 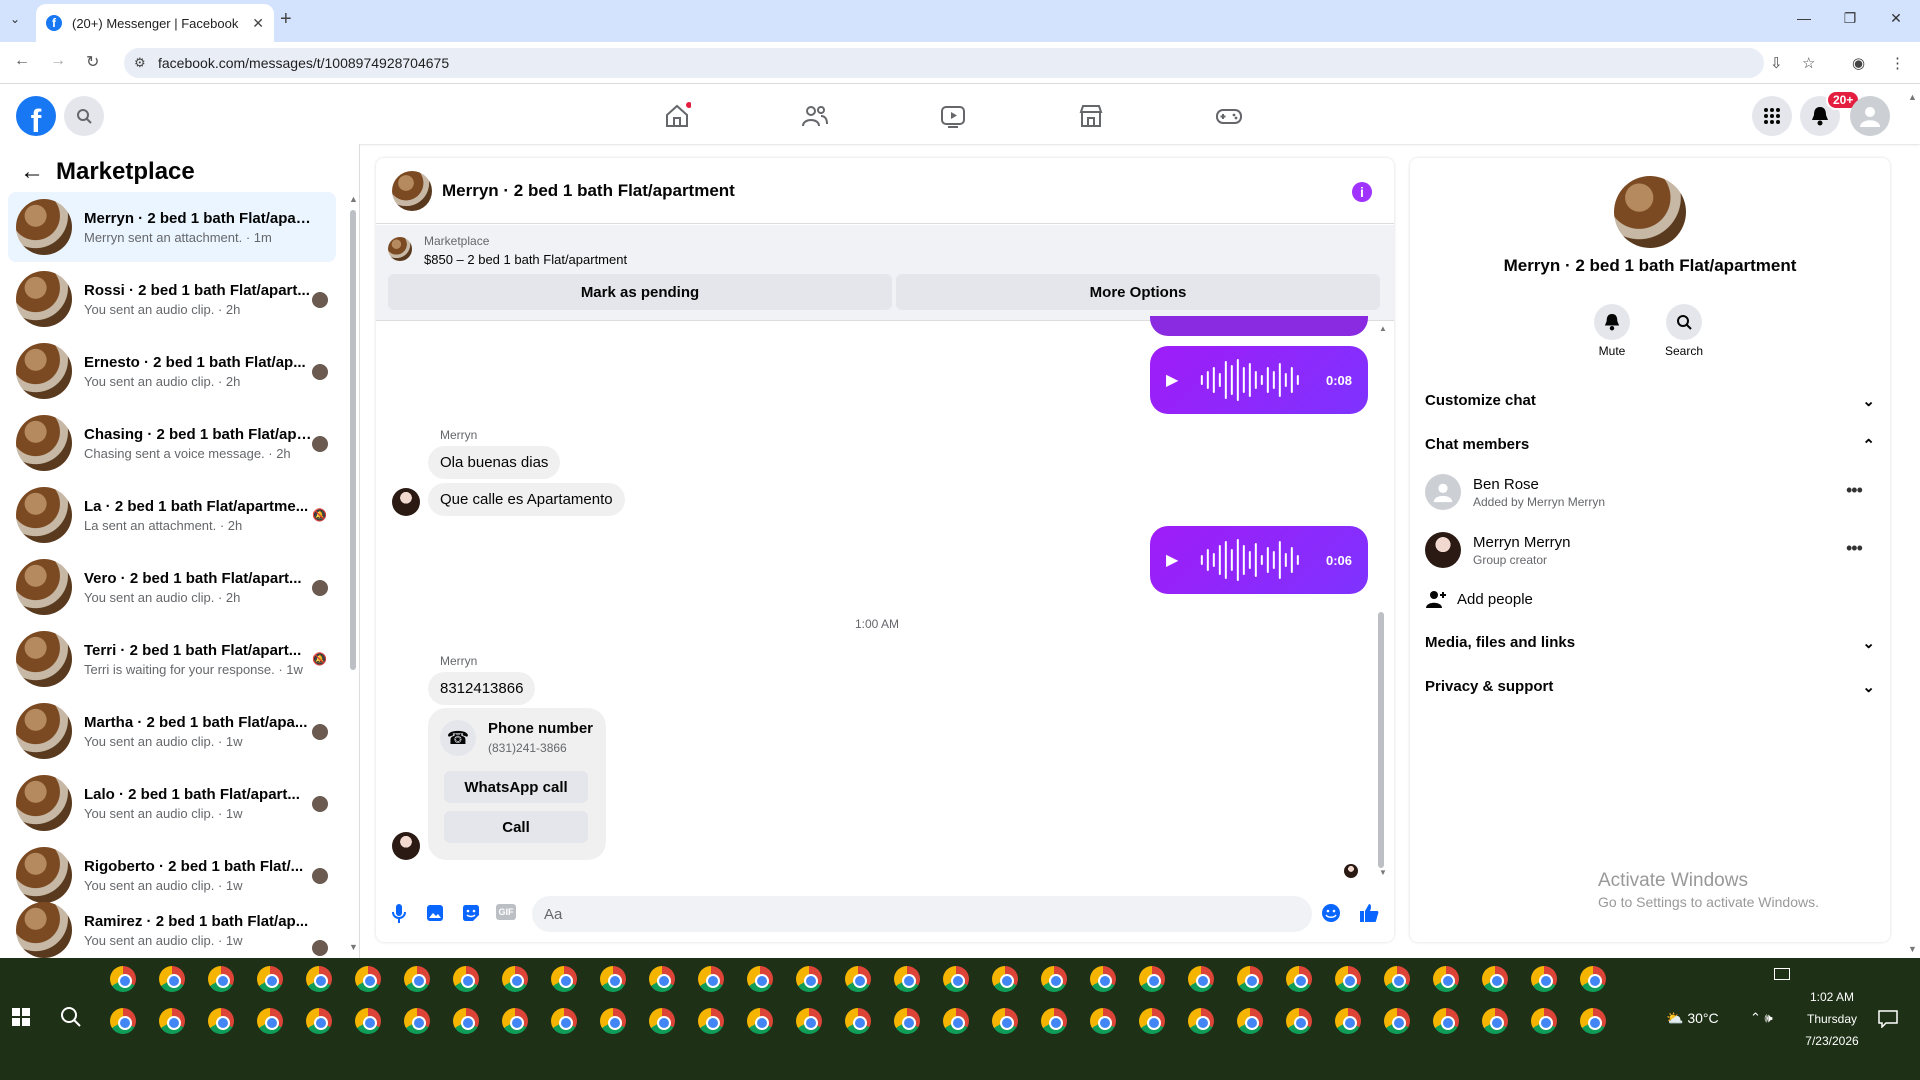 I want to click on marketplace-icon, so click(x=1091, y=116).